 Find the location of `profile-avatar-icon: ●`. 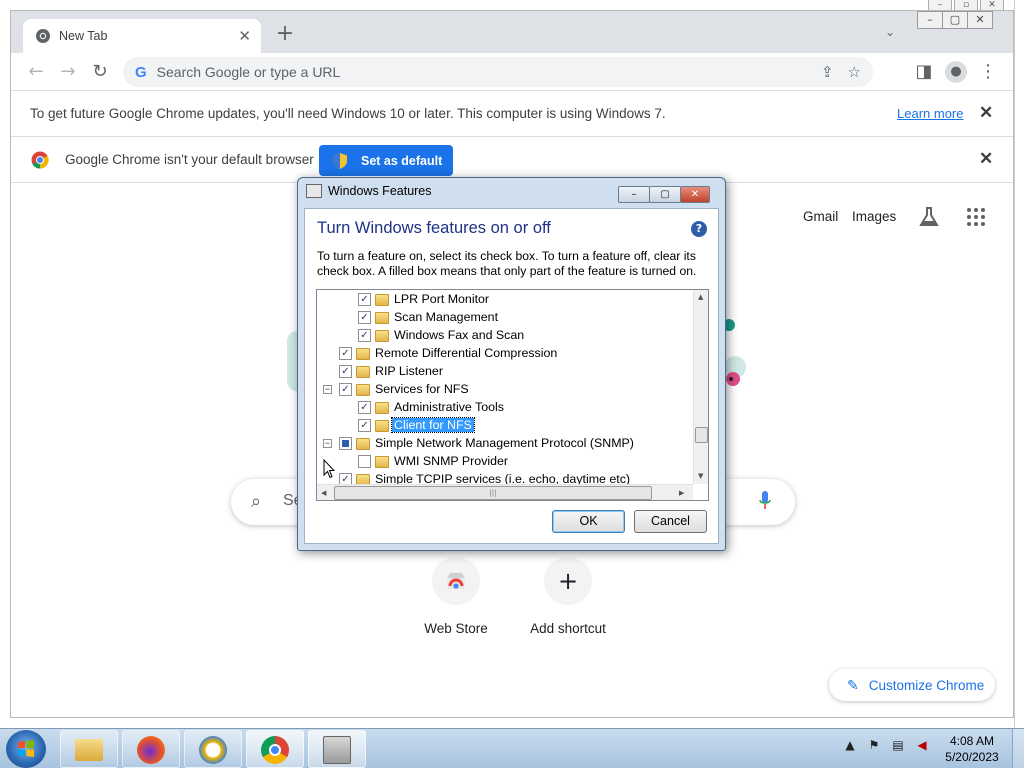

profile-avatar-icon: ● is located at coordinates (956, 72).